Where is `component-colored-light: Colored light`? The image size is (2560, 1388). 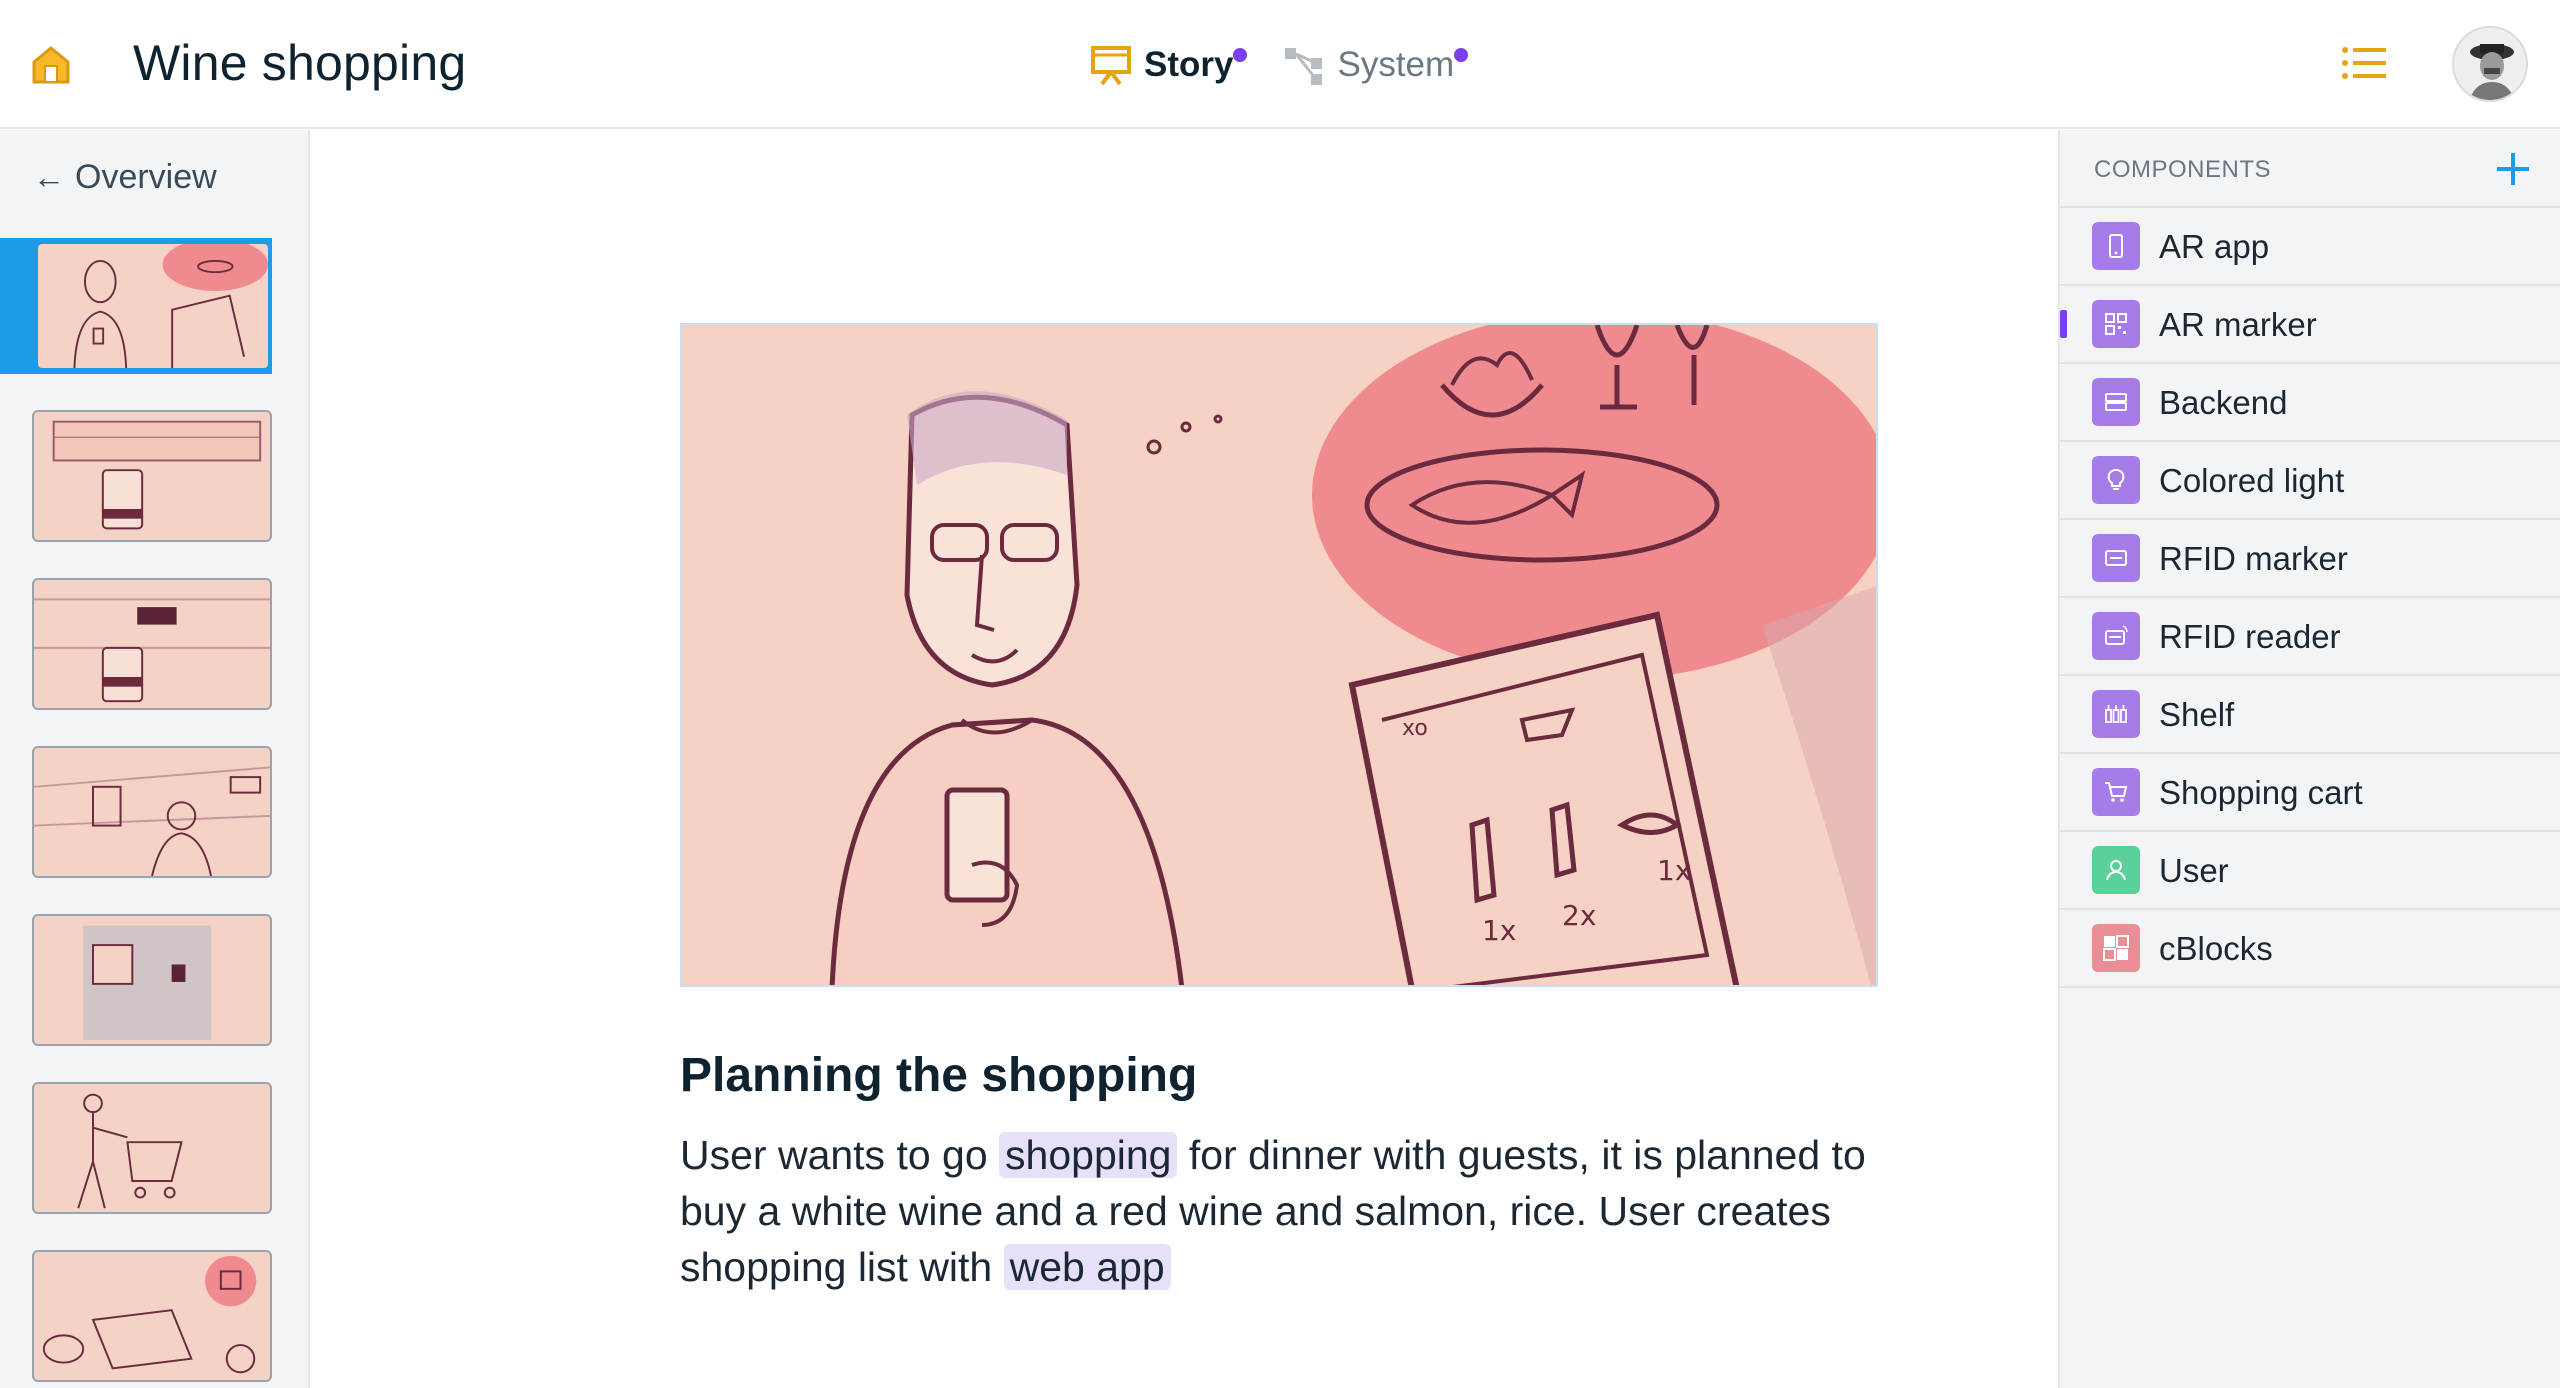 component-colored-light: Colored light is located at coordinates (2310, 481).